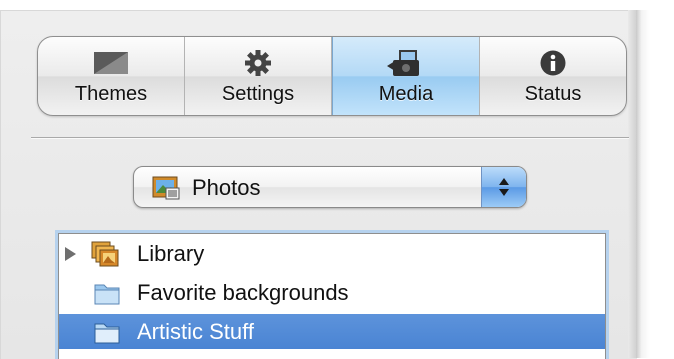  What do you see at coordinates (106, 256) in the screenshot?
I see `photo-library-icon` at bounding box center [106, 256].